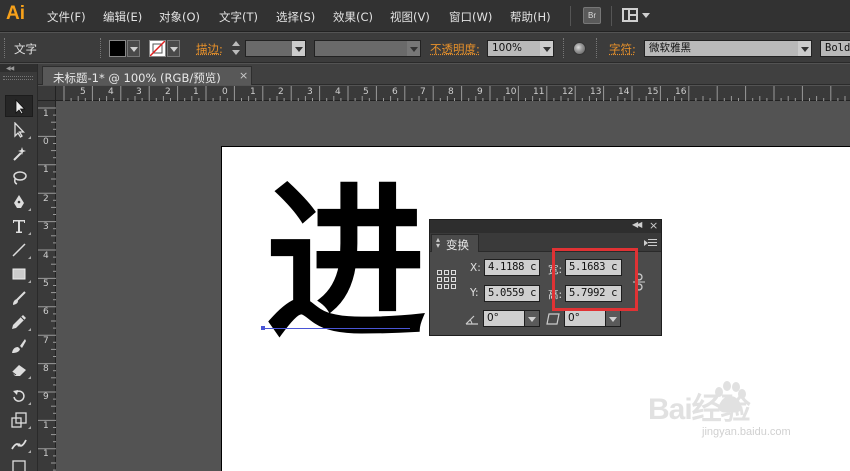  Describe the element at coordinates (361, 48) in the screenshot. I see `variable-width-profile` at that location.